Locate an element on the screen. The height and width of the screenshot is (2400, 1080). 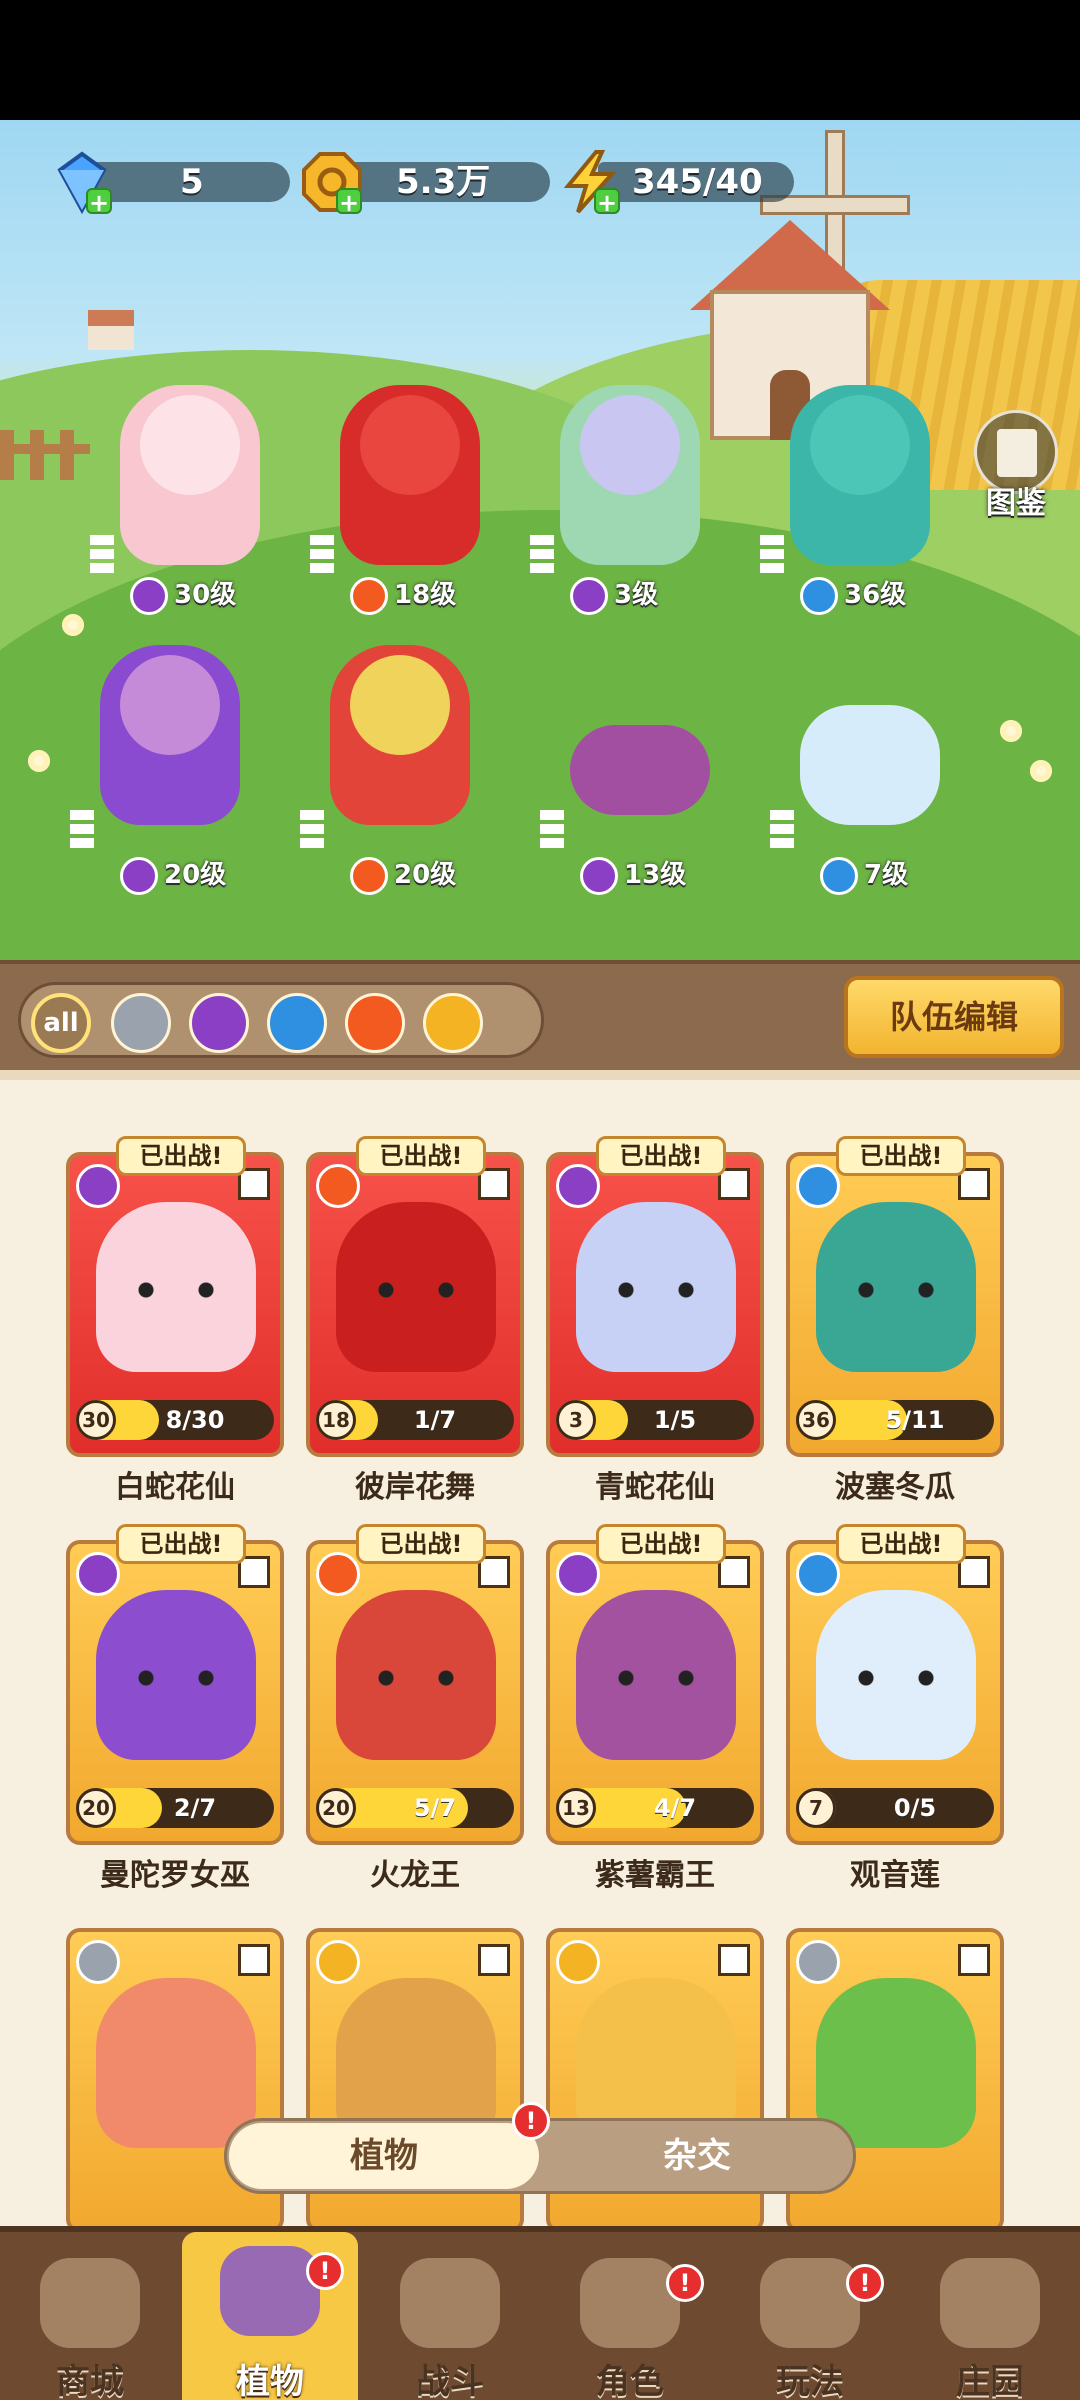
potion-icon is located at coordinates (219, 1023).